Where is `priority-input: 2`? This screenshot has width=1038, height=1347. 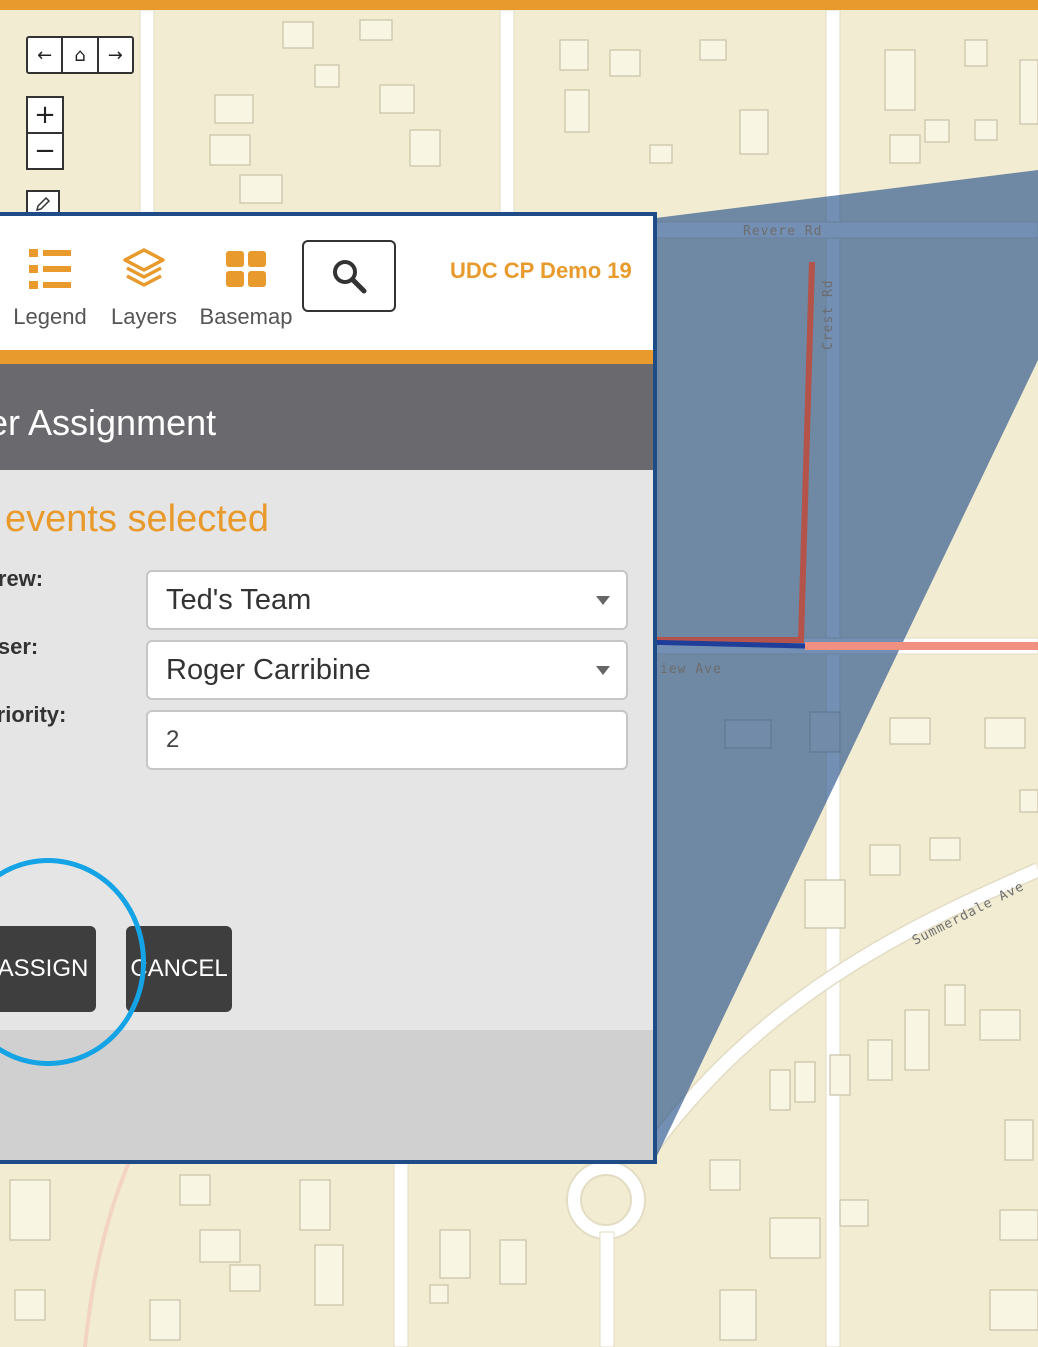 priority-input: 2 is located at coordinates (387, 740).